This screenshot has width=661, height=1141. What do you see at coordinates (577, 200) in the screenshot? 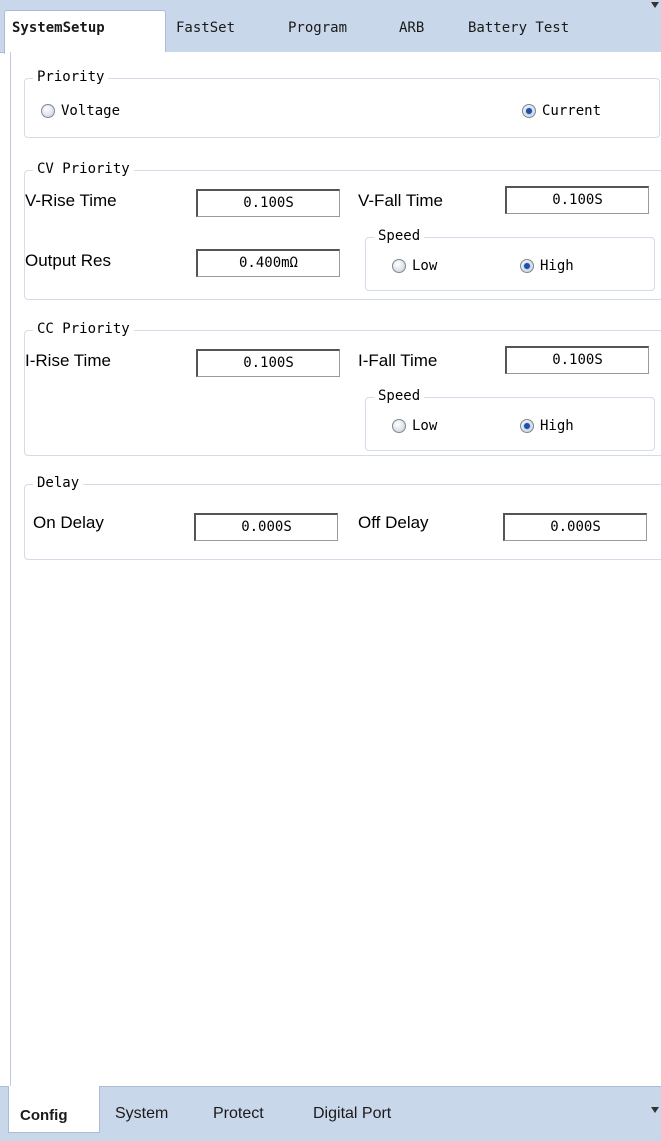
I see `v-fall-time-field: 0.100S` at bounding box center [577, 200].